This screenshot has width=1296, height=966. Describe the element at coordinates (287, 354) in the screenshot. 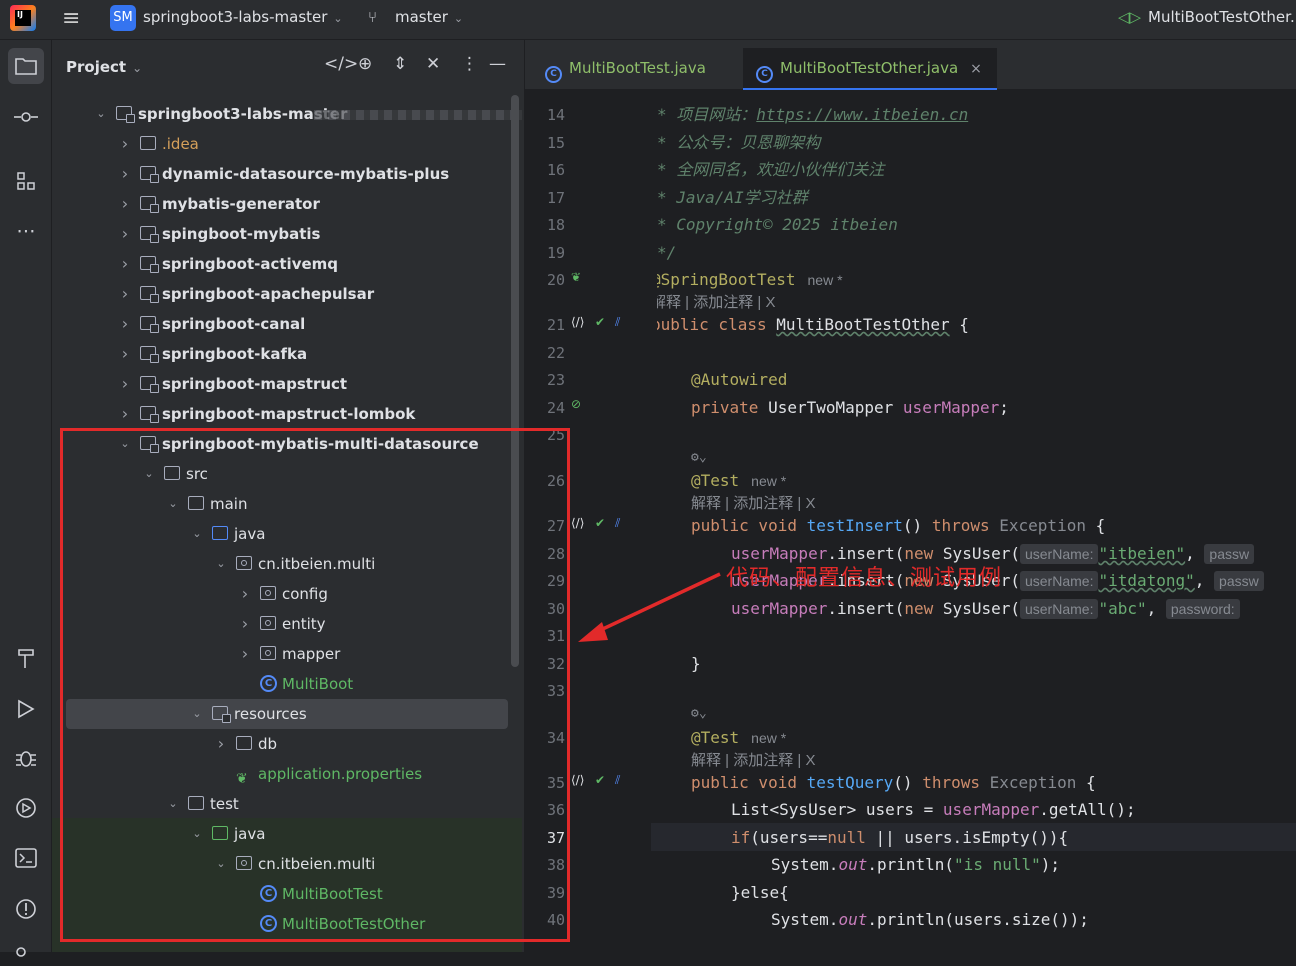

I see `tree-item: › springboot-kafka` at that location.